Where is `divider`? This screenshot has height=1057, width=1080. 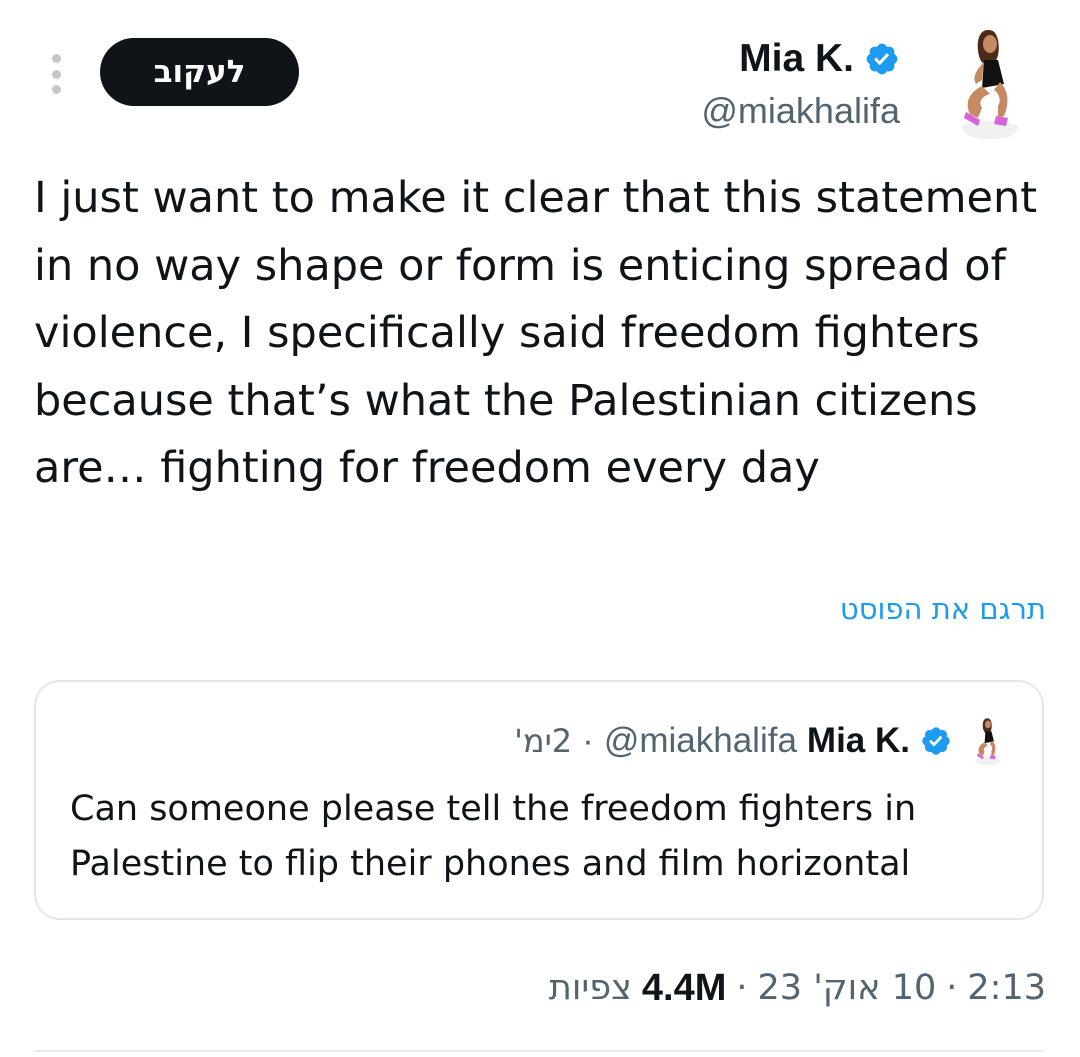
divider is located at coordinates (539, 1051).